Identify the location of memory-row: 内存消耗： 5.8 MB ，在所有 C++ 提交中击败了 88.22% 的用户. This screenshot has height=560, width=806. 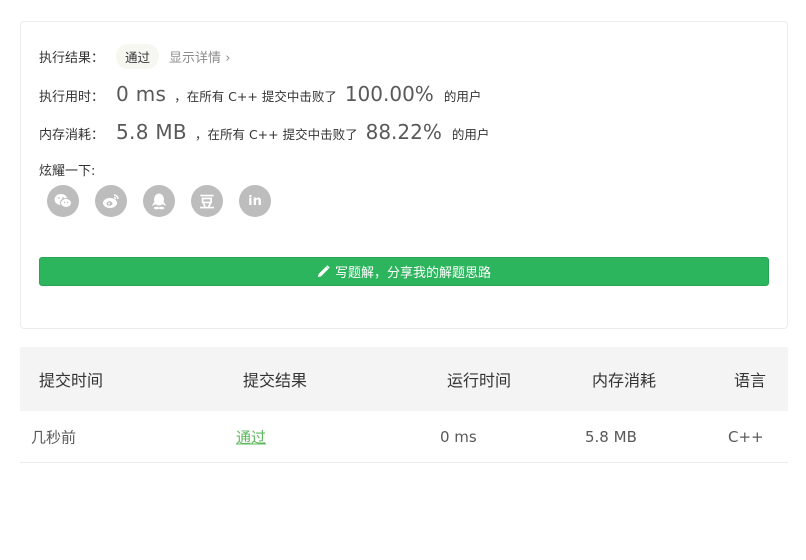
(264, 132).